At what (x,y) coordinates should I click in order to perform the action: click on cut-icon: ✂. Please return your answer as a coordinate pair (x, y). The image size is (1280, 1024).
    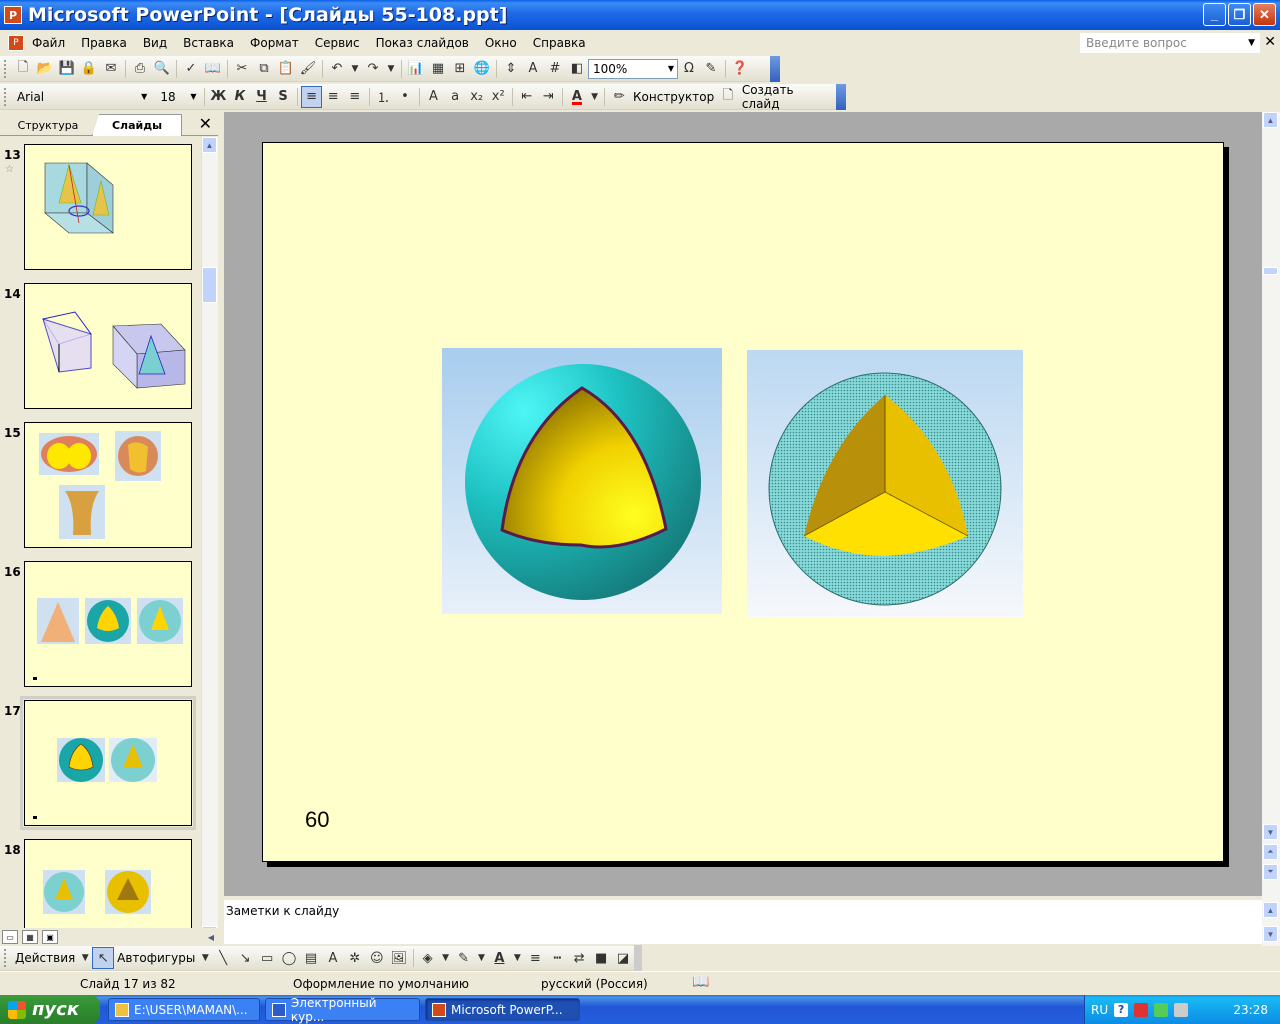
    Looking at the image, I should click on (242, 69).